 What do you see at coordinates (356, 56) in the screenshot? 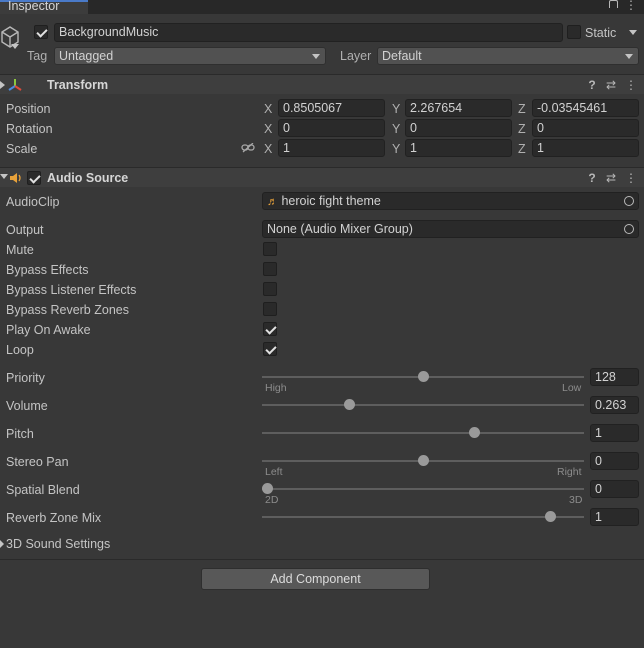
I see `layer-label: Layer` at bounding box center [356, 56].